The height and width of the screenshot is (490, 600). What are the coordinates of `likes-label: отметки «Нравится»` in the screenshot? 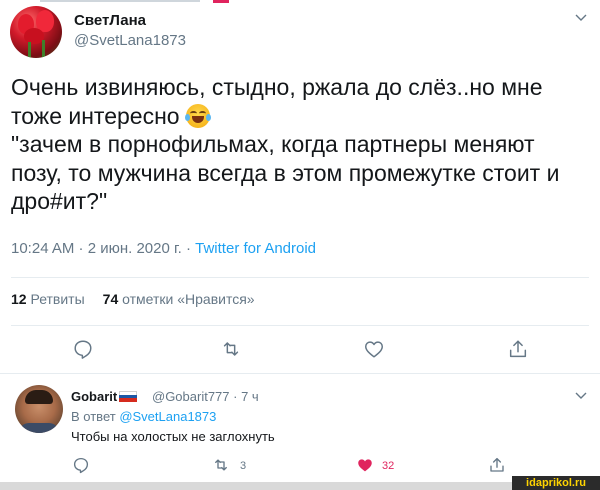 It's located at (188, 299).